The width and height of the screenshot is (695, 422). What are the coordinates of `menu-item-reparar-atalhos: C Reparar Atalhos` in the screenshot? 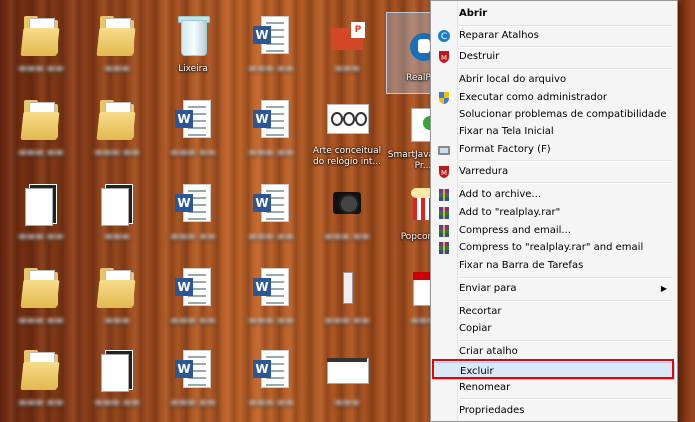 It's located at (554, 36).